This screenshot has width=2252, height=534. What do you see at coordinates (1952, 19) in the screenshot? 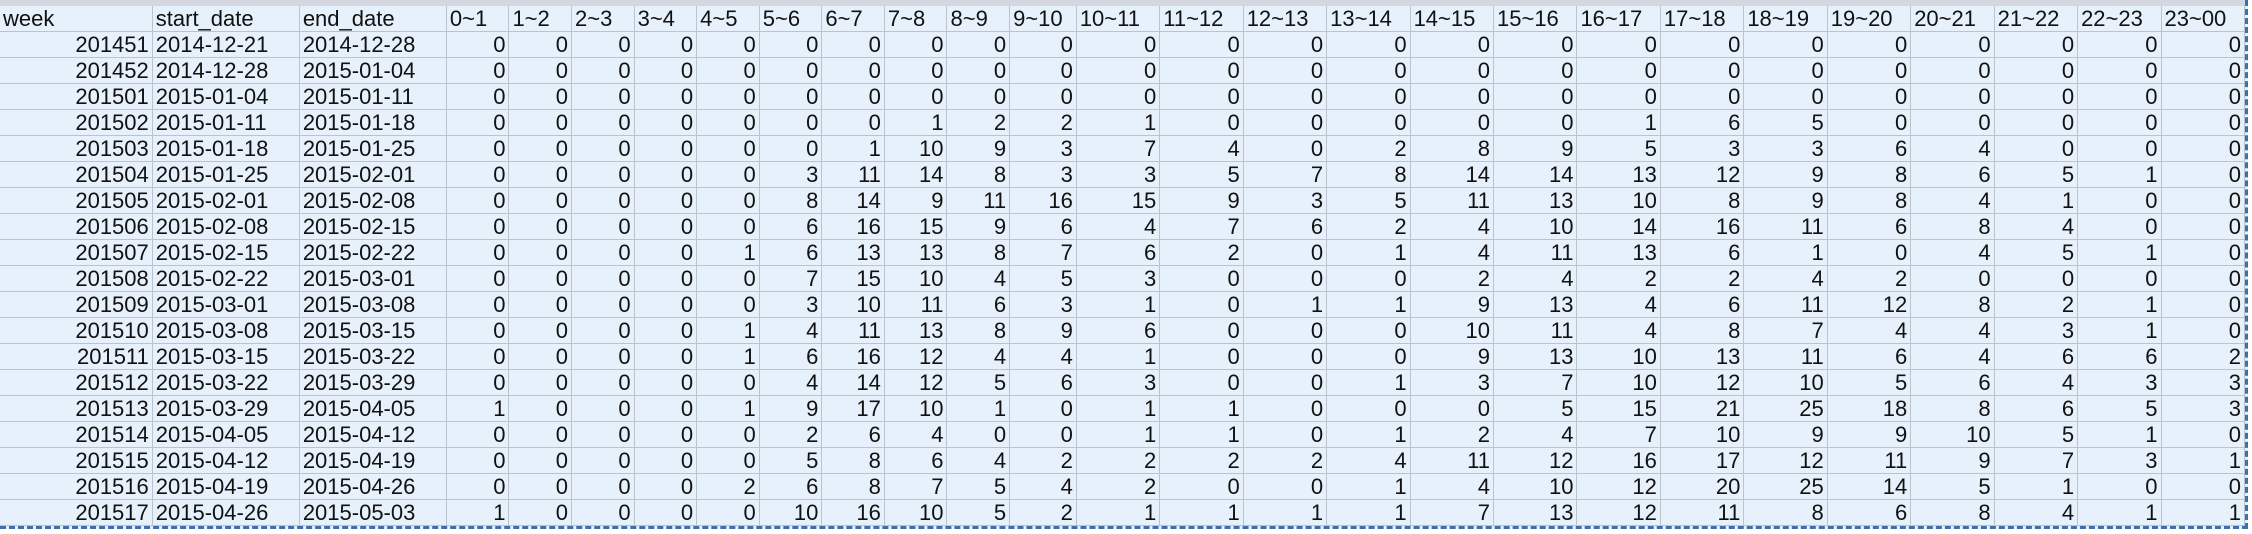
I see `column-header: 20~21` at bounding box center [1952, 19].